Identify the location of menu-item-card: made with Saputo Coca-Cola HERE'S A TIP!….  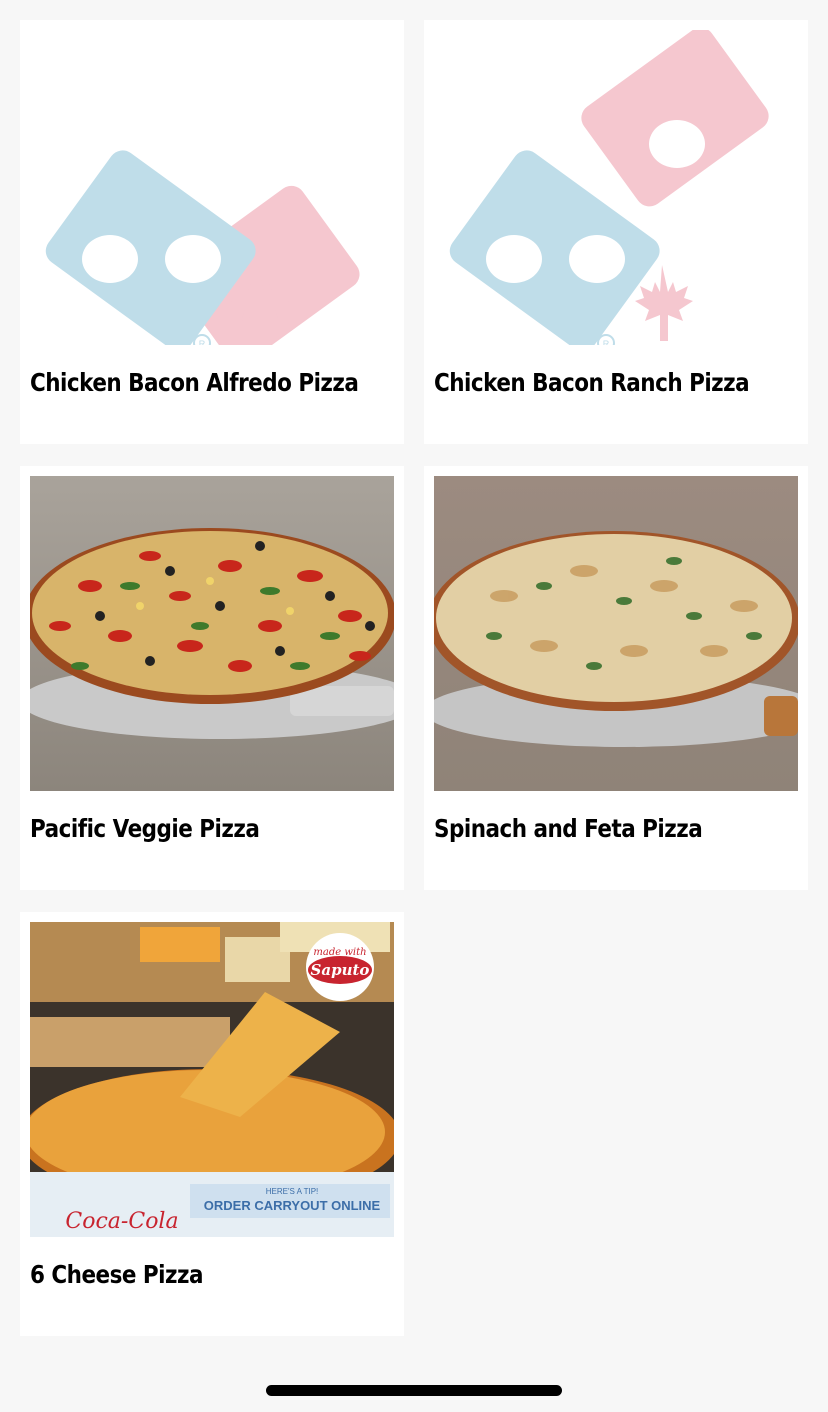
(212, 1124).